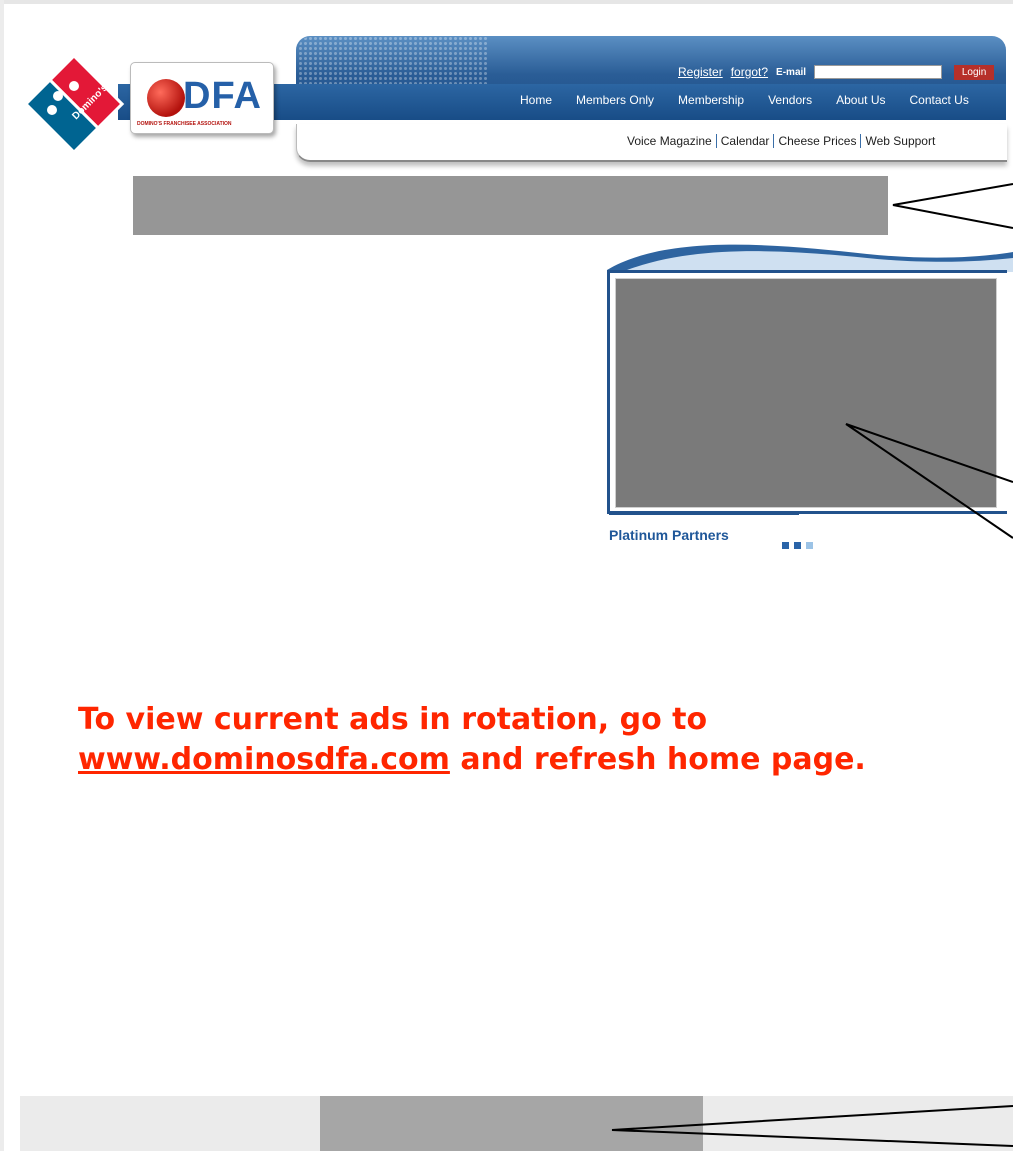  Describe the element at coordinates (812, 1126) in the screenshot. I see `footer-callout-pointer` at that location.